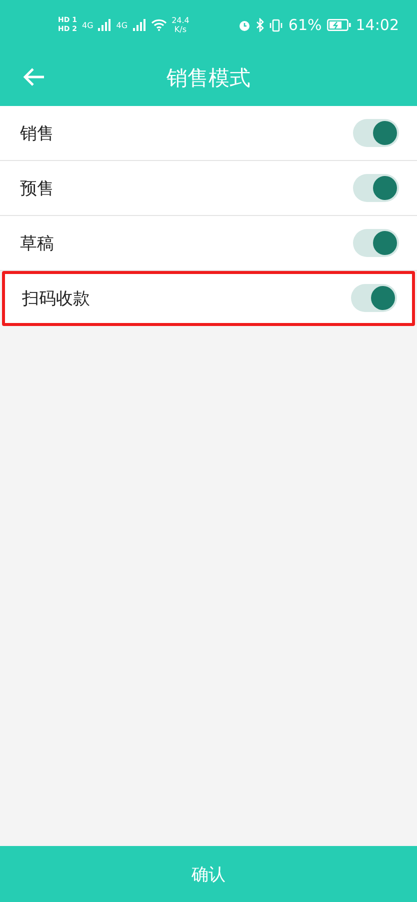 Image resolution: width=417 pixels, height=902 pixels. Describe the element at coordinates (181, 20) in the screenshot. I see `speed-value: 24.4` at that location.